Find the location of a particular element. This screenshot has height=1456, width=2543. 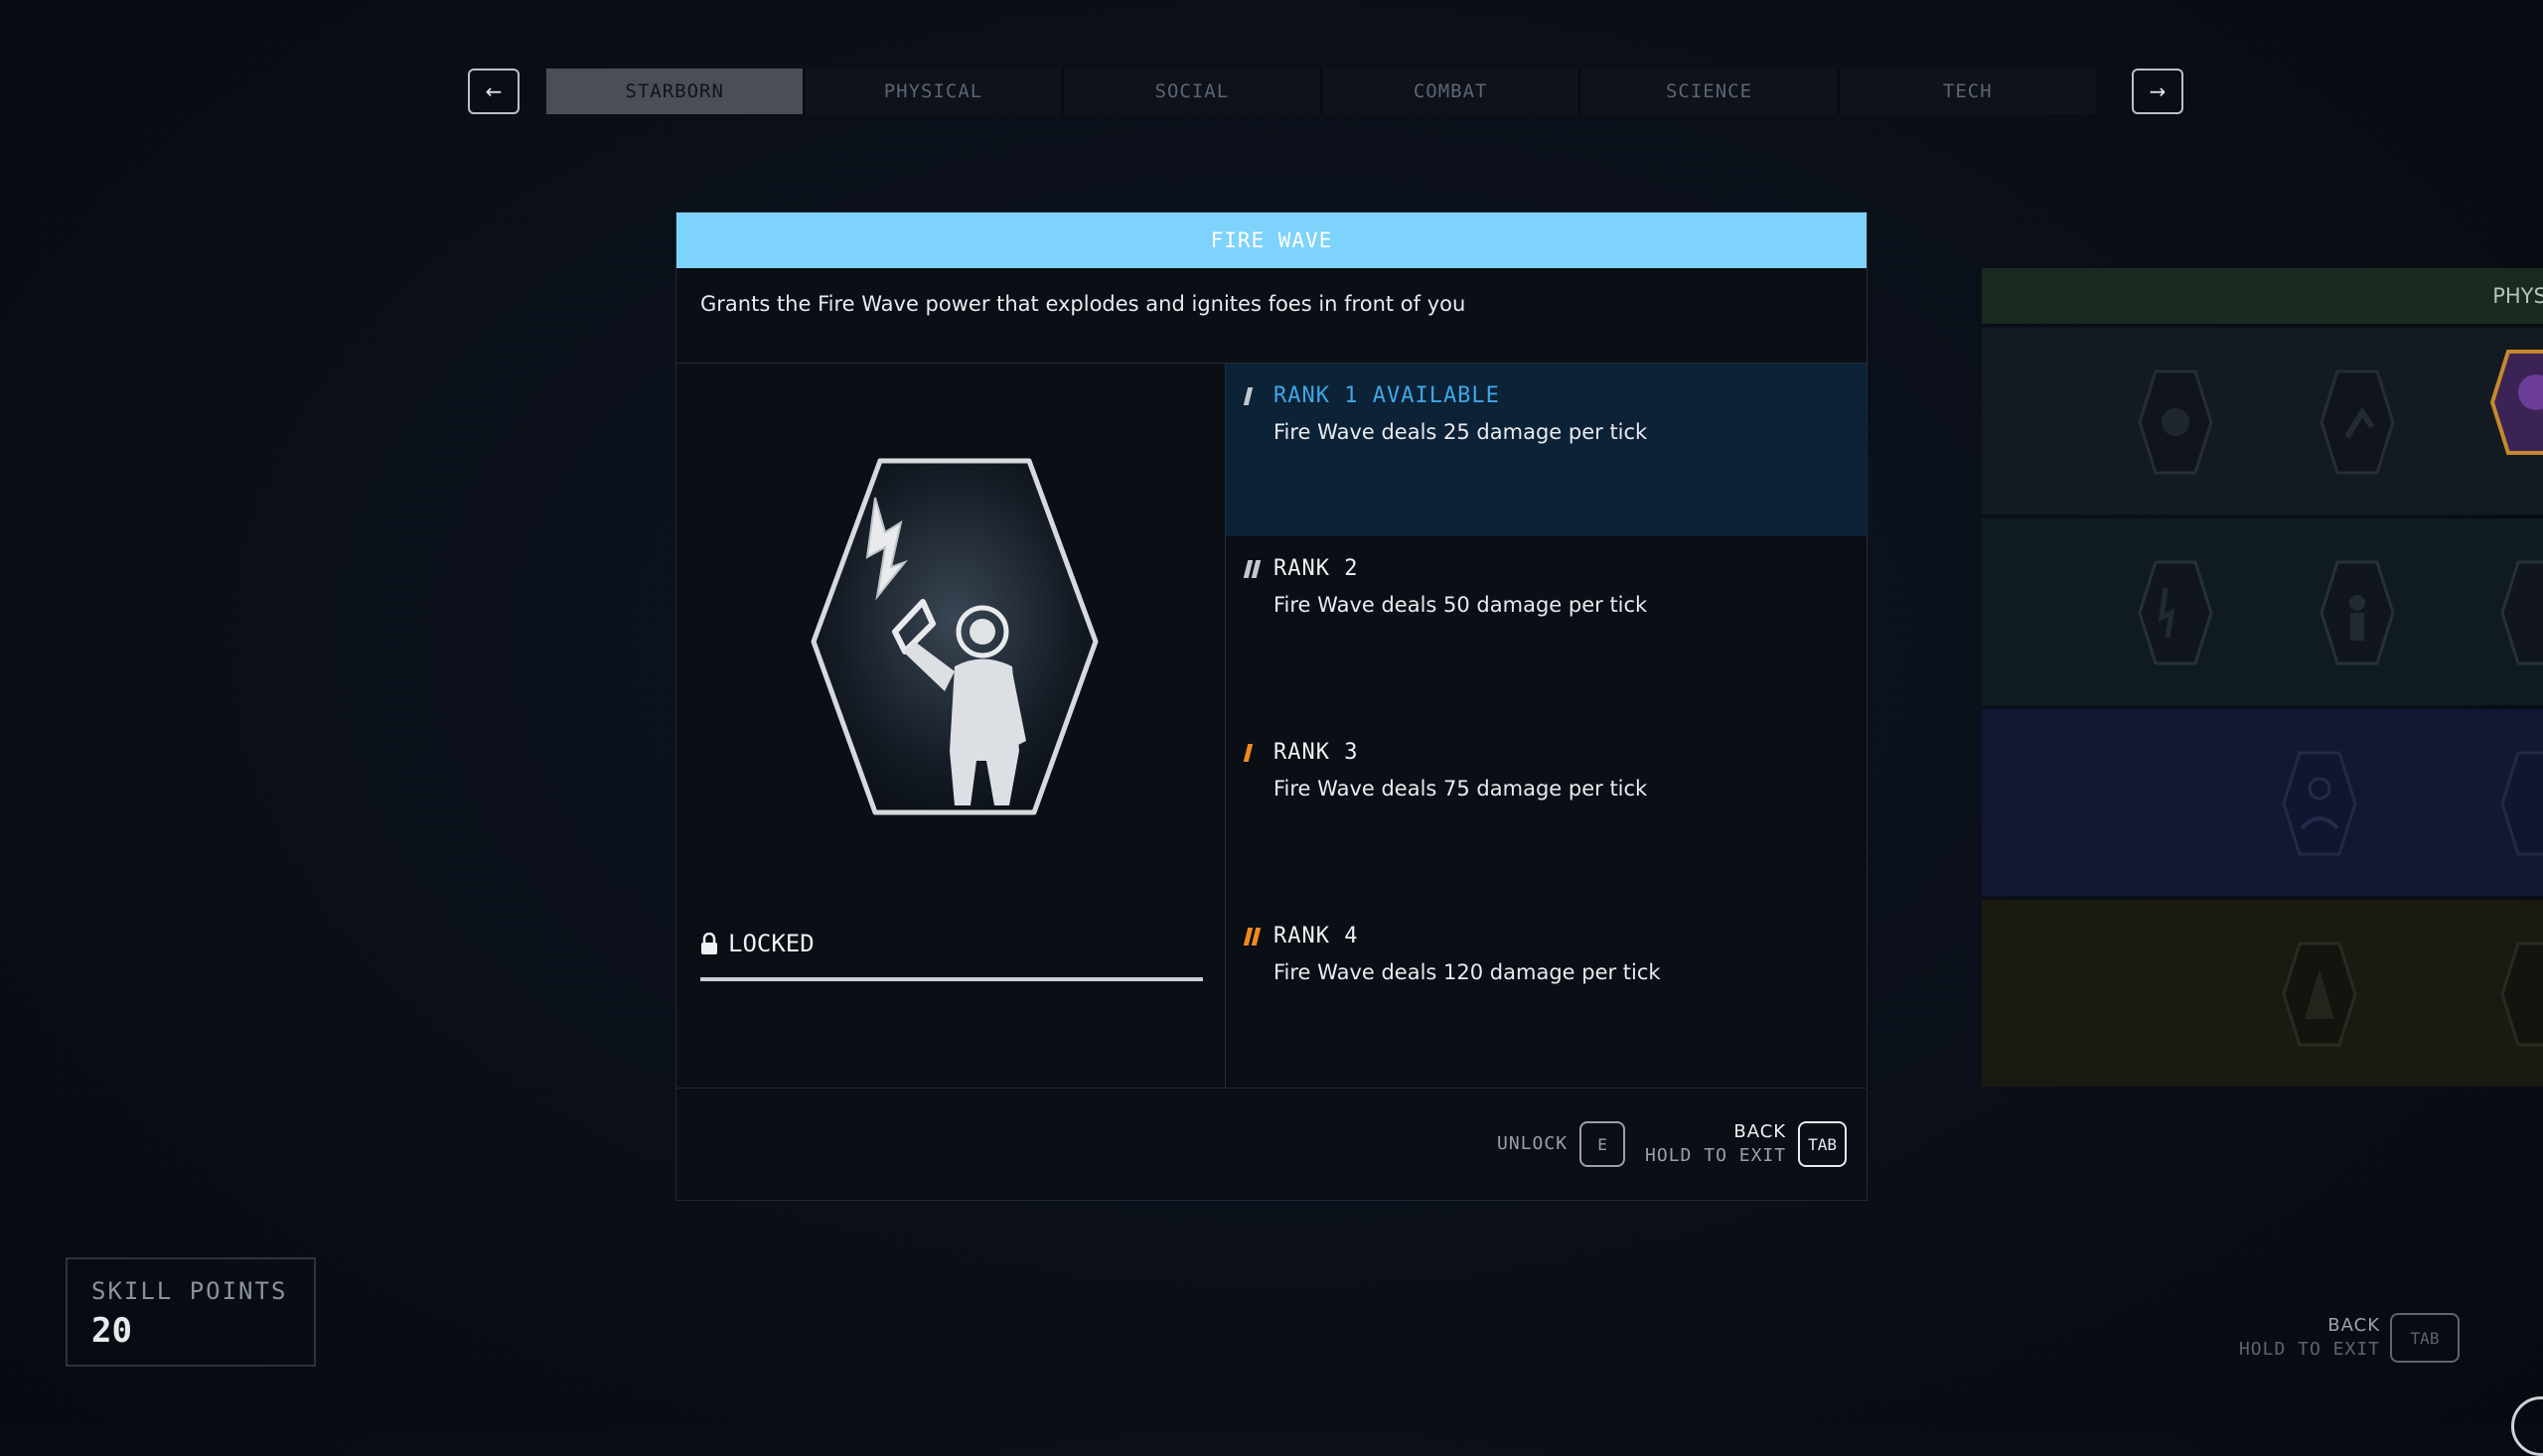

tree-category-header: PHYSI is located at coordinates (2262, 296).